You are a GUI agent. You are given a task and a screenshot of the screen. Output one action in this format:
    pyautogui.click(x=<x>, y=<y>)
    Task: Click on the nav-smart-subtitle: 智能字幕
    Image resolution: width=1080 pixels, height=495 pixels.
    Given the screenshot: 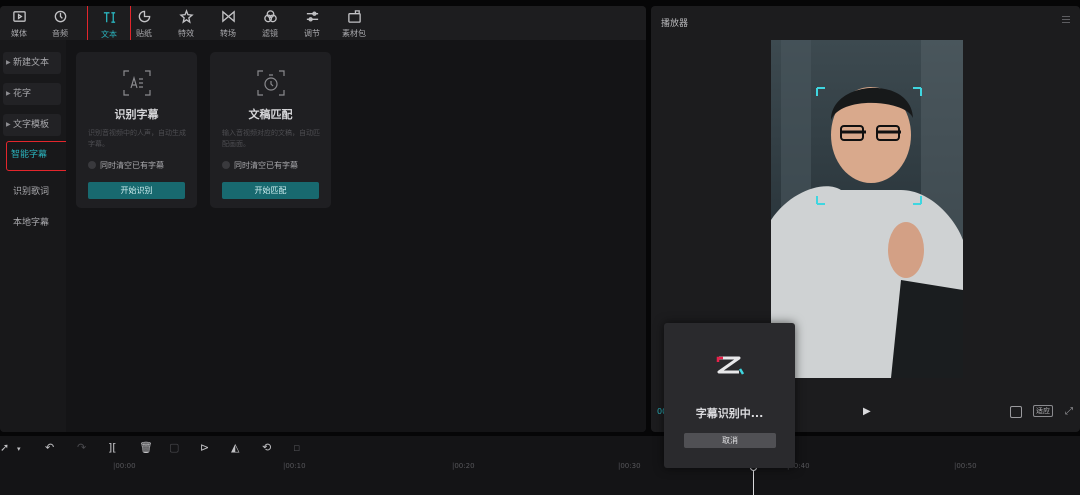 What is the action you would take?
    pyautogui.click(x=37, y=156)
    